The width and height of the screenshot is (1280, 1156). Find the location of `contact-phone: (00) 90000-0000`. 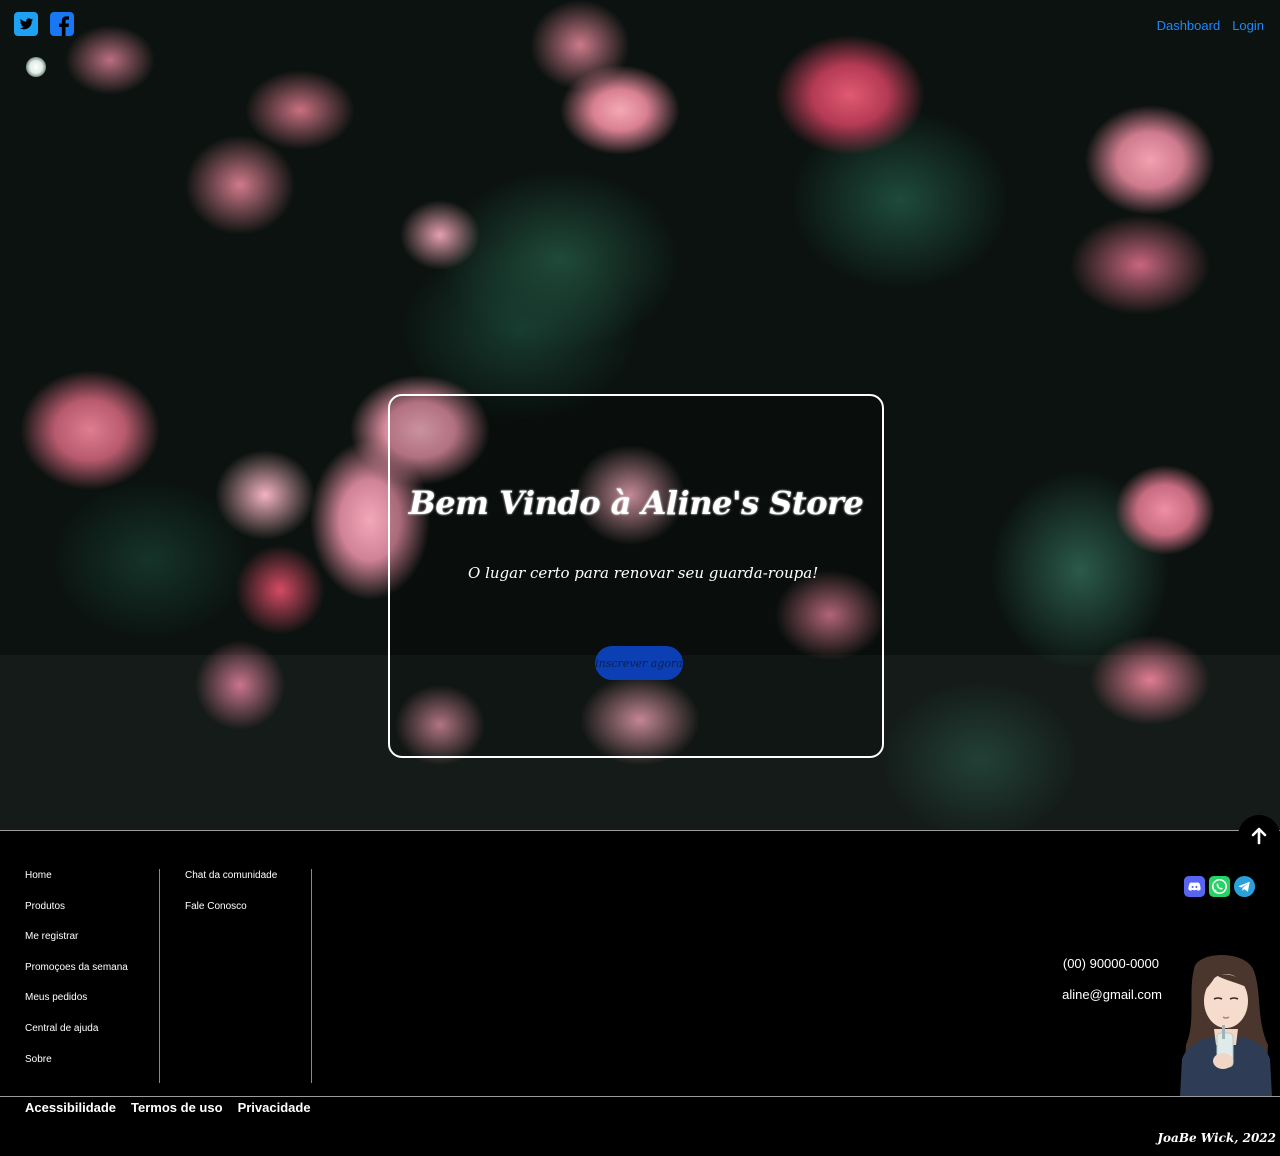

contact-phone: (00) 90000-0000 is located at coordinates (1110, 963).